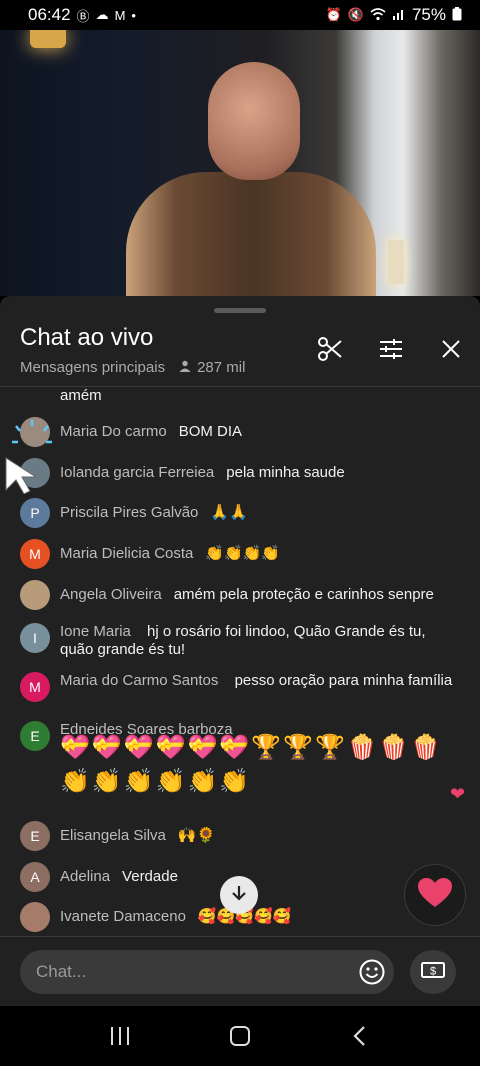 The width and height of the screenshot is (480, 1066). What do you see at coordinates (360, 1036) in the screenshot?
I see `back-button` at bounding box center [360, 1036].